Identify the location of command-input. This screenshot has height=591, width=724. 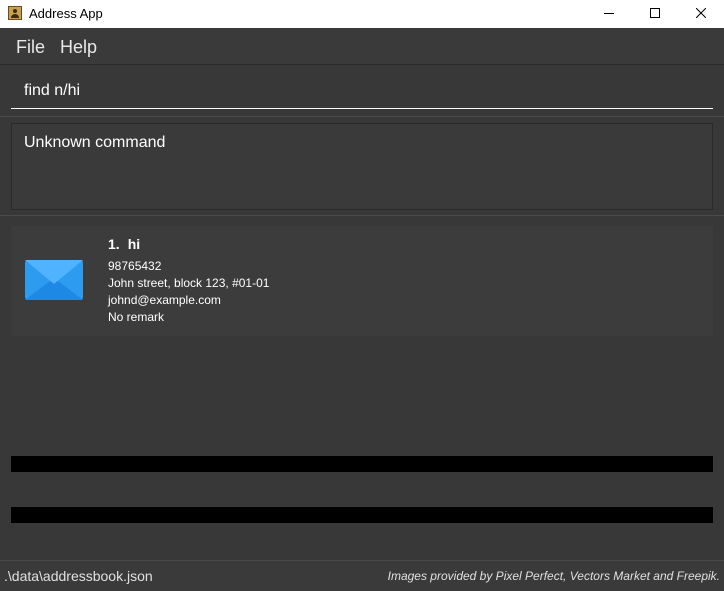
(362, 91).